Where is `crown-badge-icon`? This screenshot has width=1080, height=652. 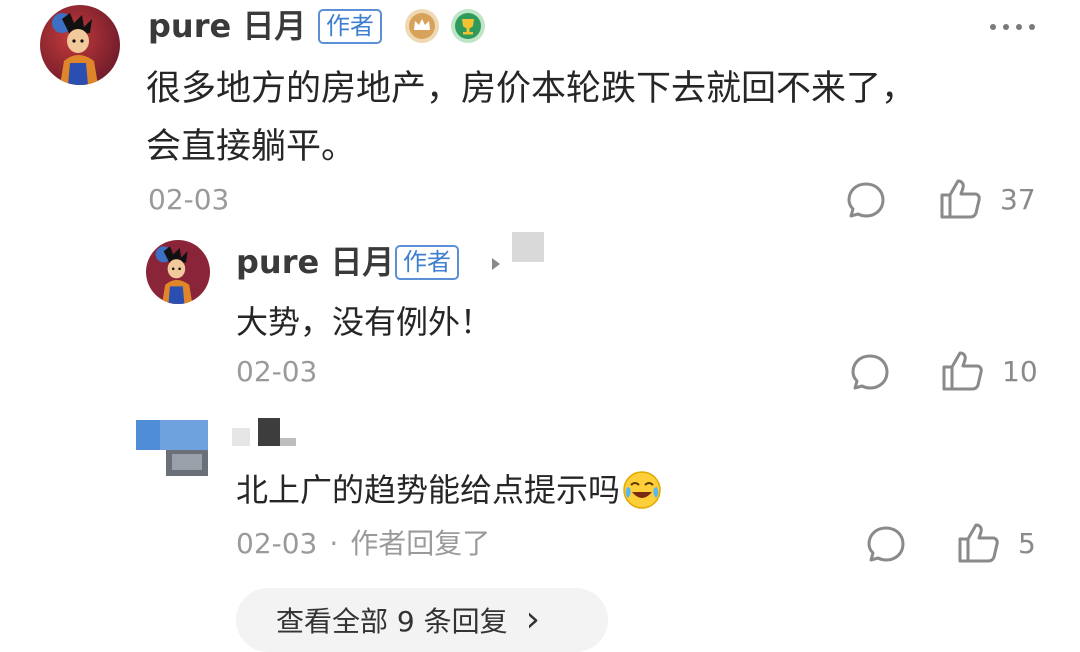
crown-badge-icon is located at coordinates (422, 26).